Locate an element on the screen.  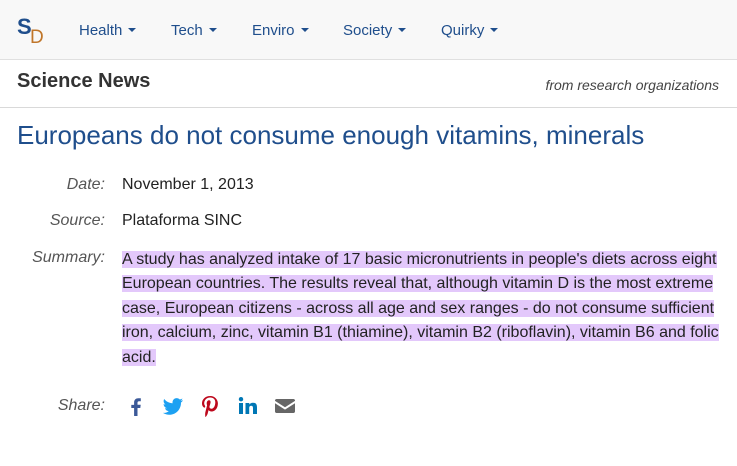
nav-item-health: Health is located at coordinates (108, 30).